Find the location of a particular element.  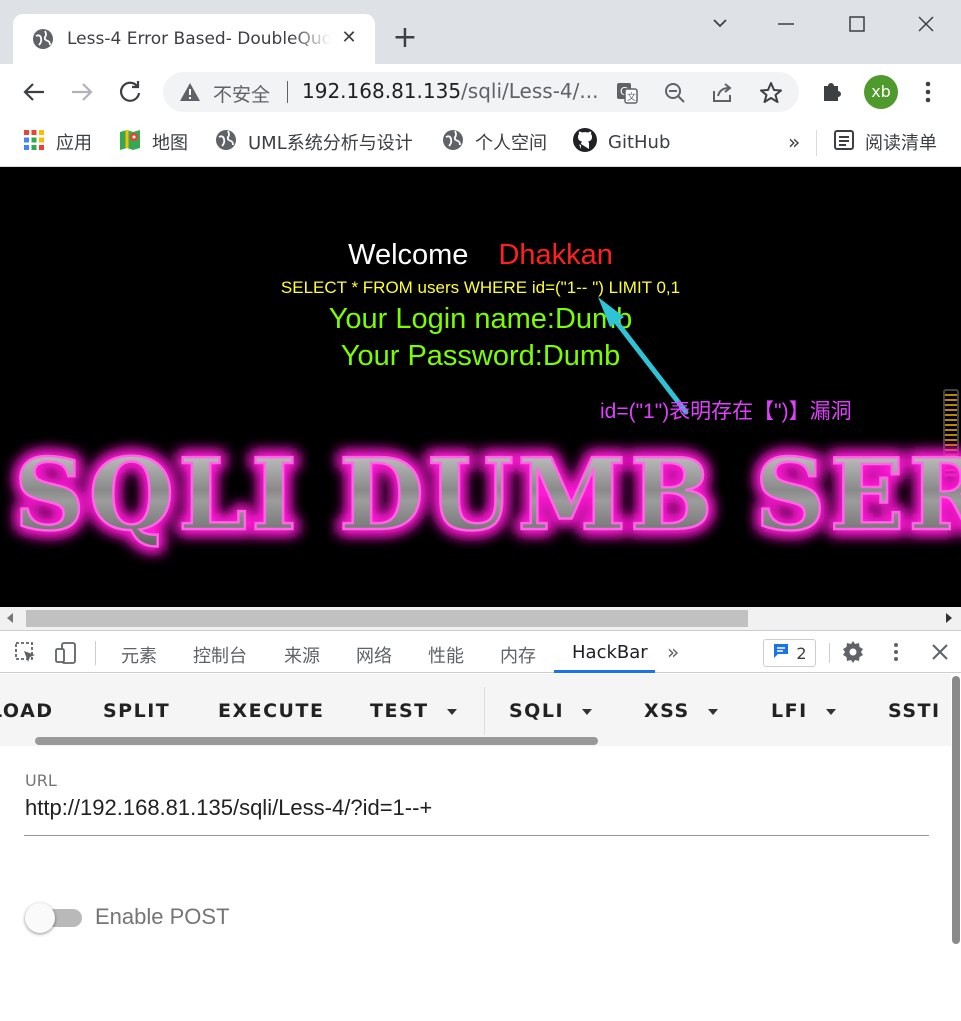

close-tab-icon: ✕ is located at coordinates (349, 38).